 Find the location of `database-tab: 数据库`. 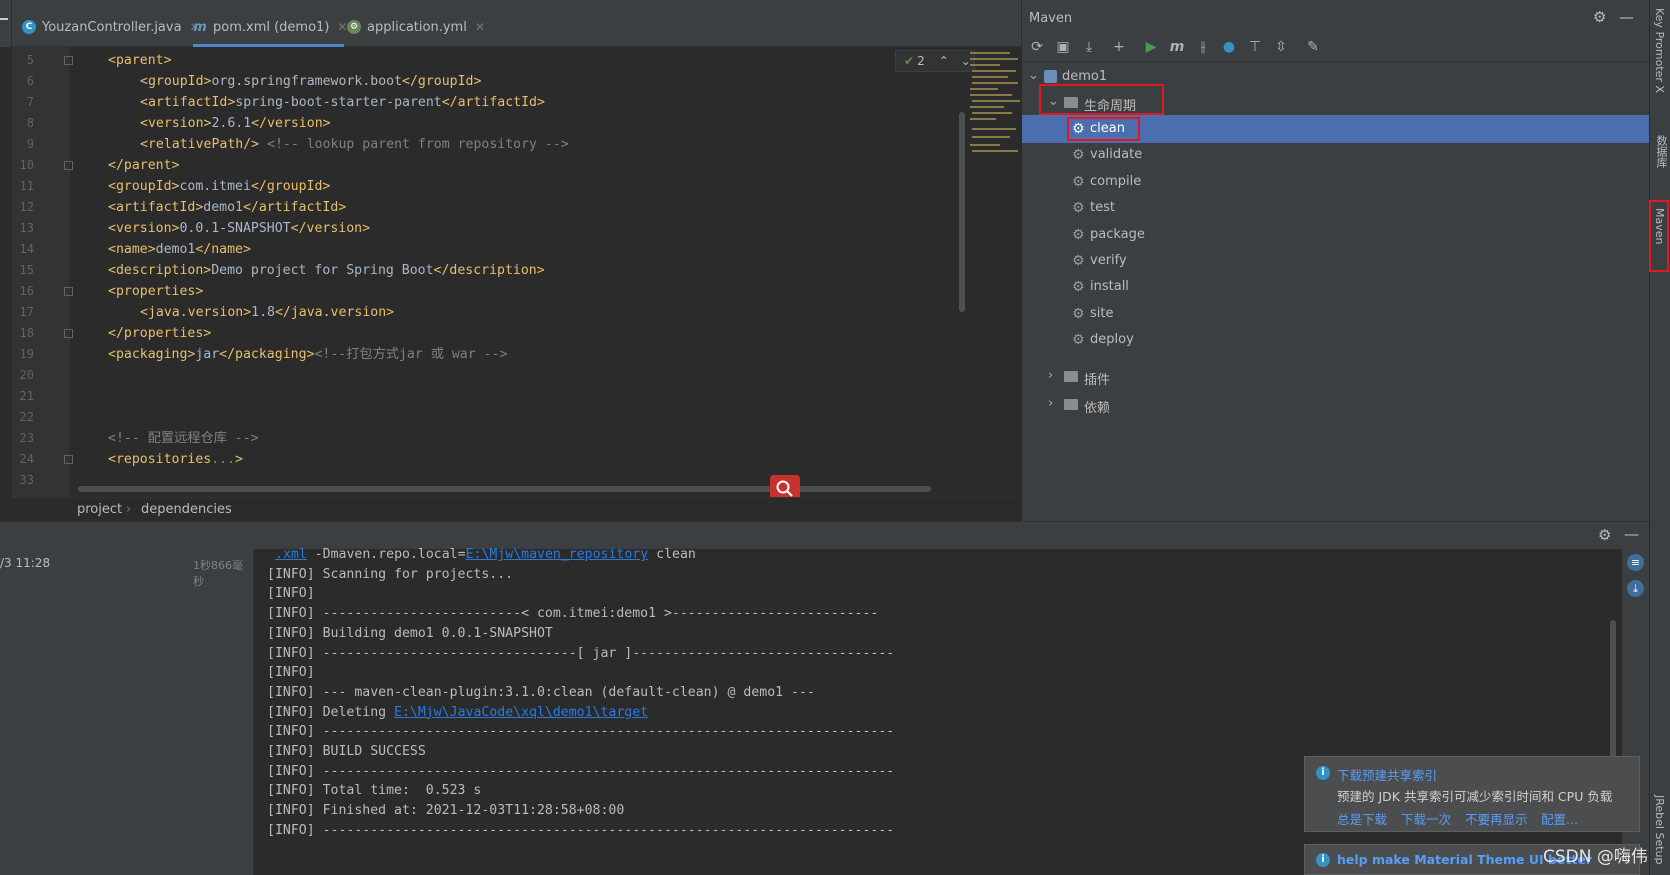

database-tab: 数据库 is located at coordinates (1661, 151).